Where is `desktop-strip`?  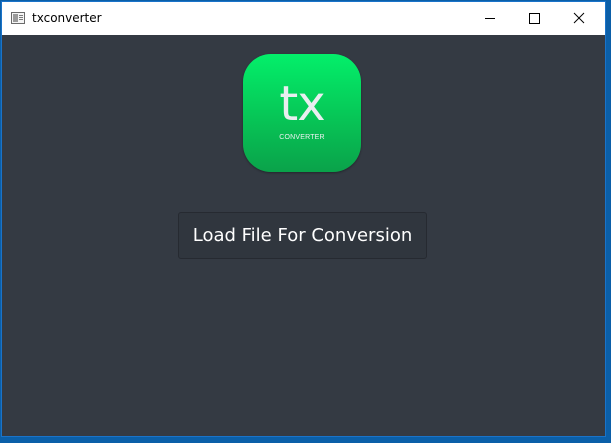 desktop-strip is located at coordinates (305, 440).